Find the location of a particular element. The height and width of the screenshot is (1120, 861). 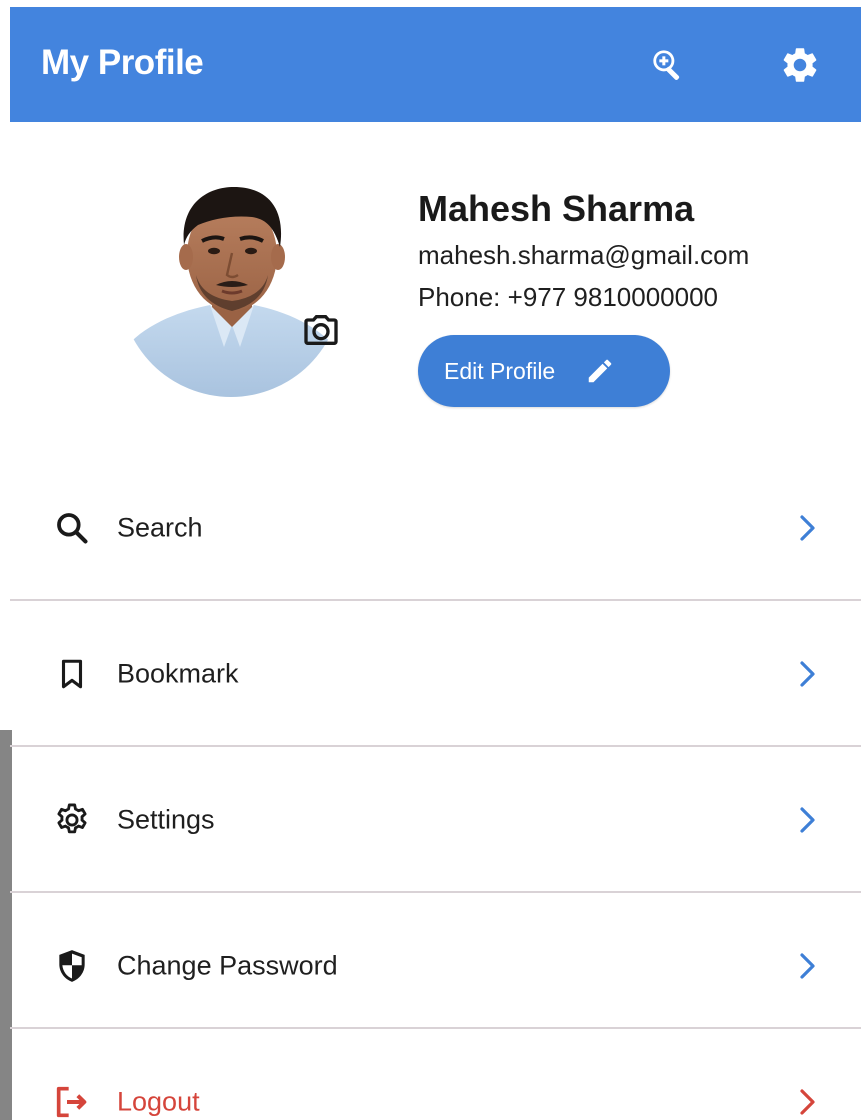

edit-profile-label: Edit Profile is located at coordinates (500, 370).